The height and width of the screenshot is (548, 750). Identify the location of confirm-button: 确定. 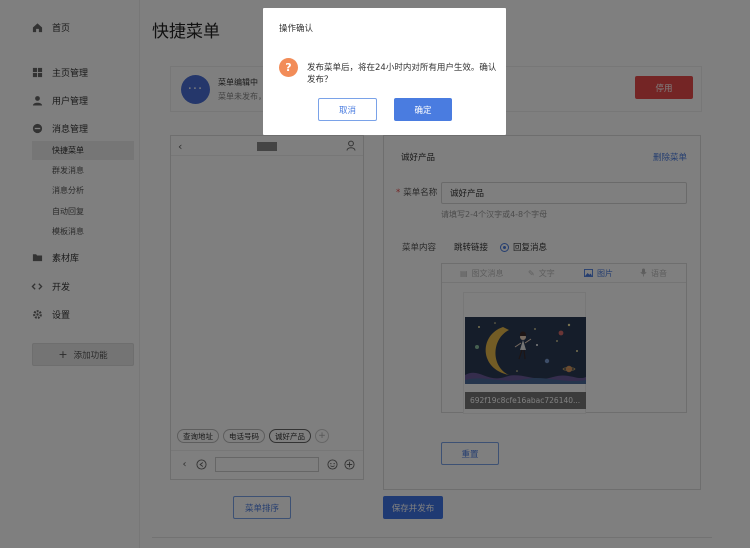
(423, 109).